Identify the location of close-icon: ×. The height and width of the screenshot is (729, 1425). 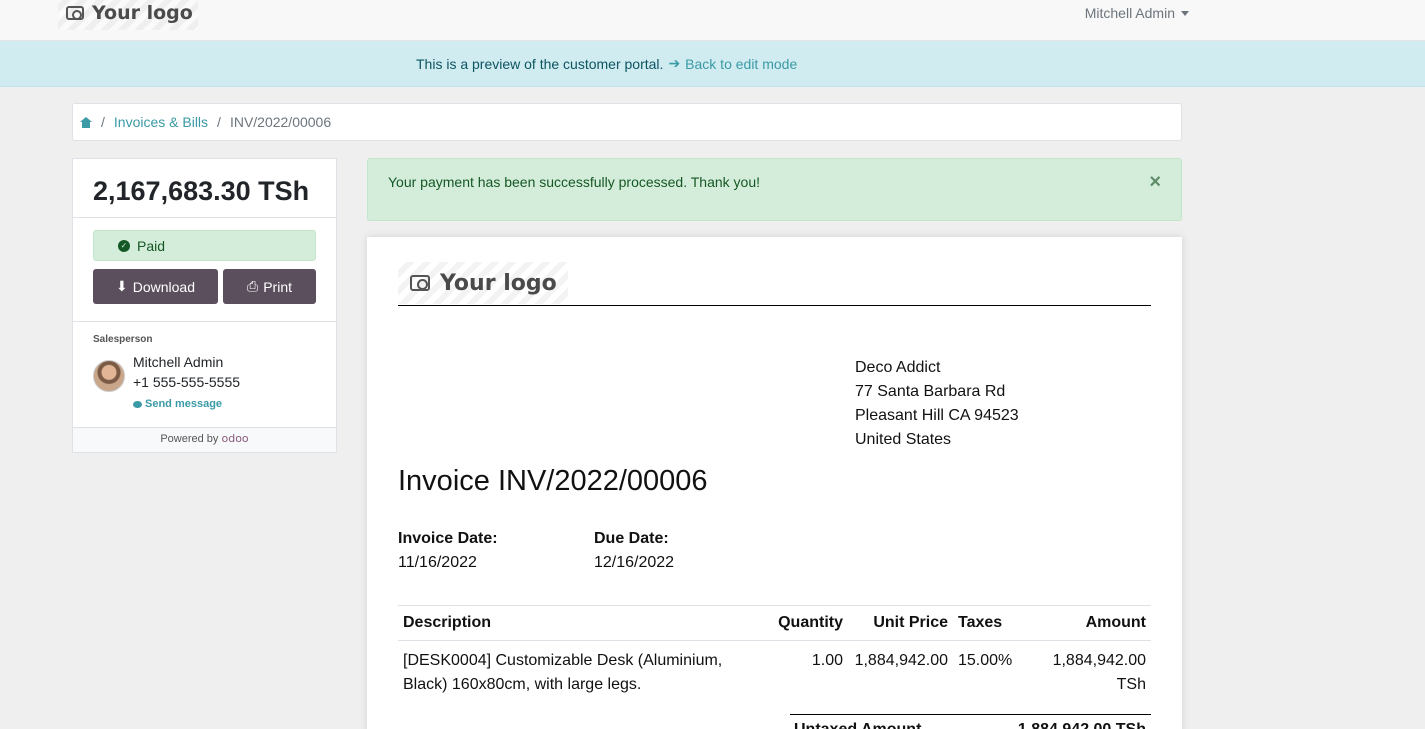
(1155, 182).